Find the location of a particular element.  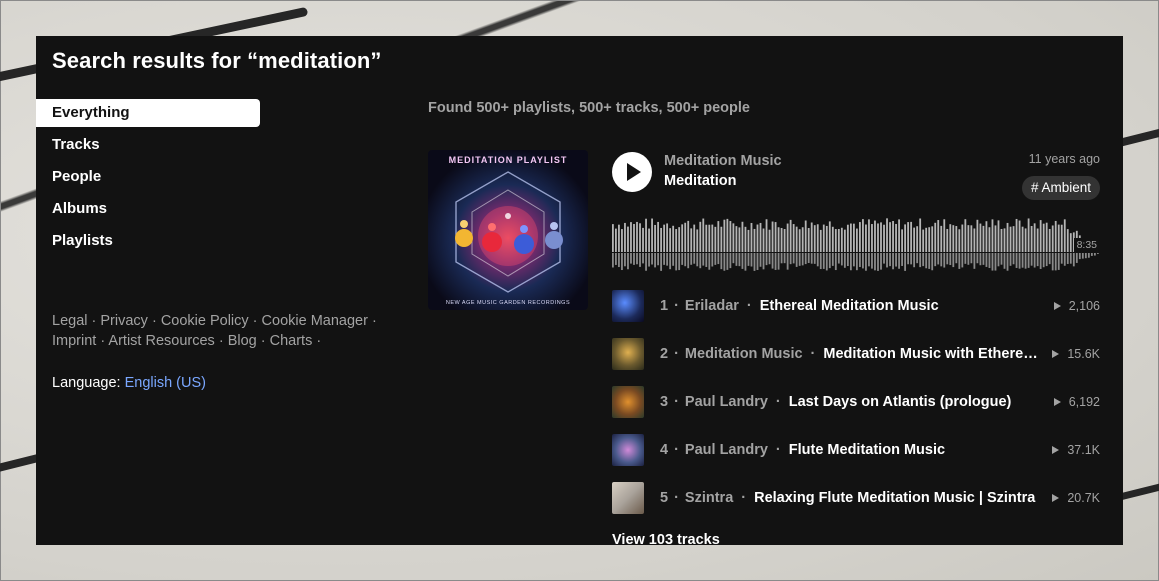

page-title: Search results for “meditation” is located at coordinates (217, 60).